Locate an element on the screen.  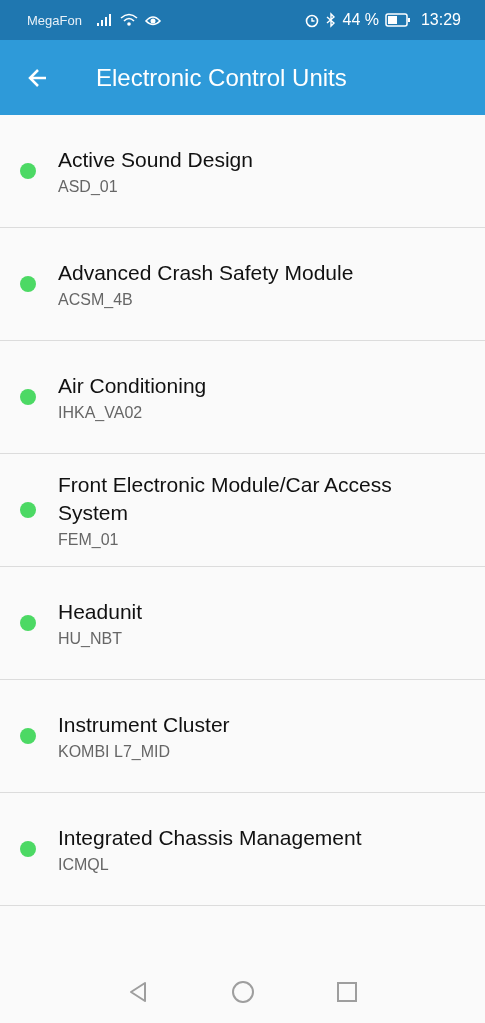
unit-code: IHKA_VA02 is located at coordinates (101, 413).